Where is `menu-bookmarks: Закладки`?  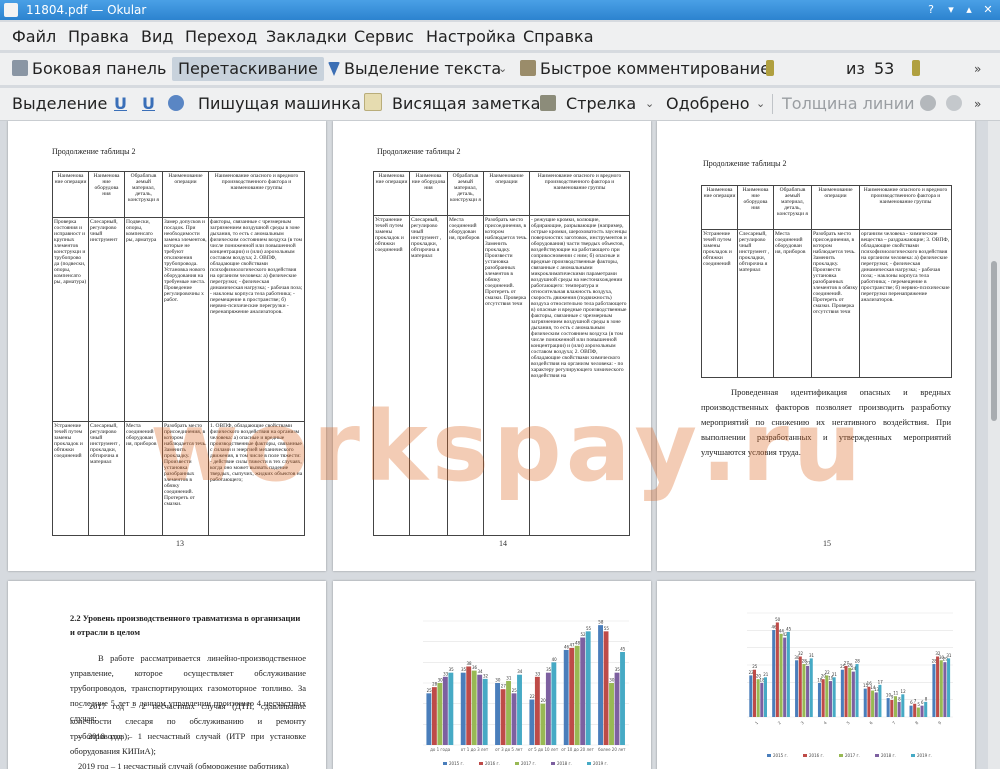
menu-bookmarks: Закладки is located at coordinates (306, 36).